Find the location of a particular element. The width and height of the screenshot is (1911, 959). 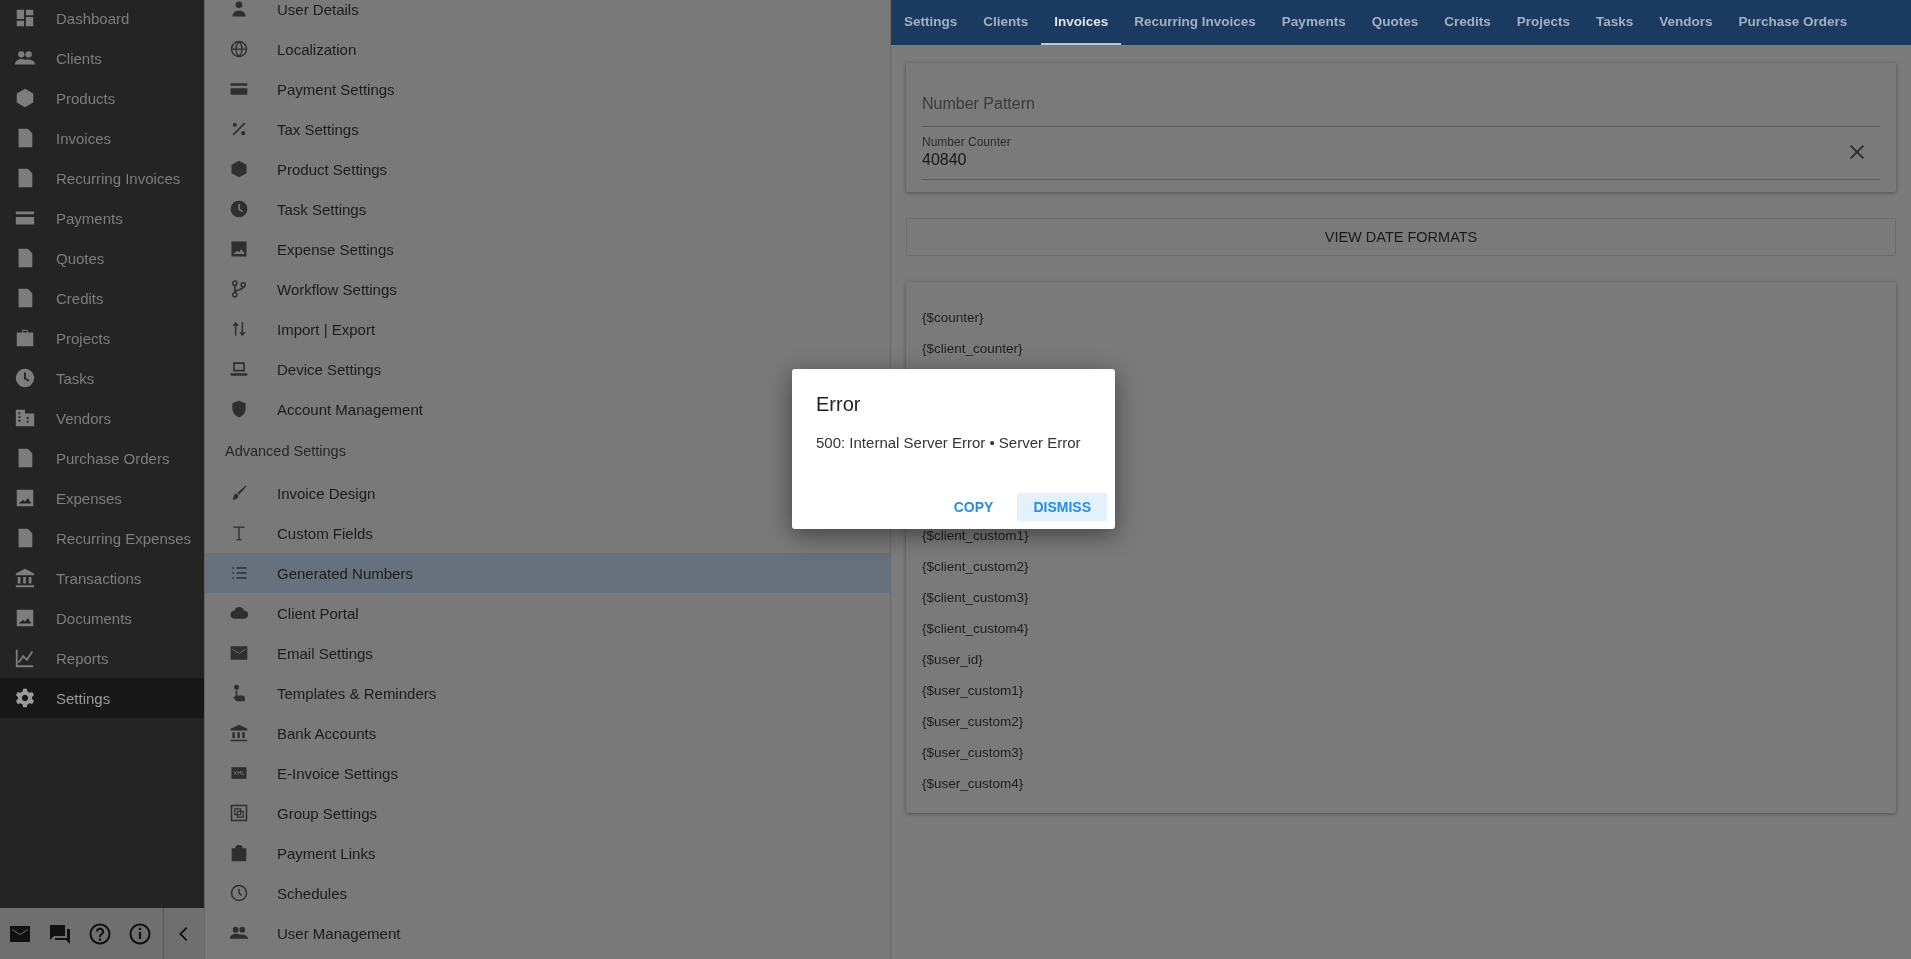

settings-item: User Details is located at coordinates (547, 14).